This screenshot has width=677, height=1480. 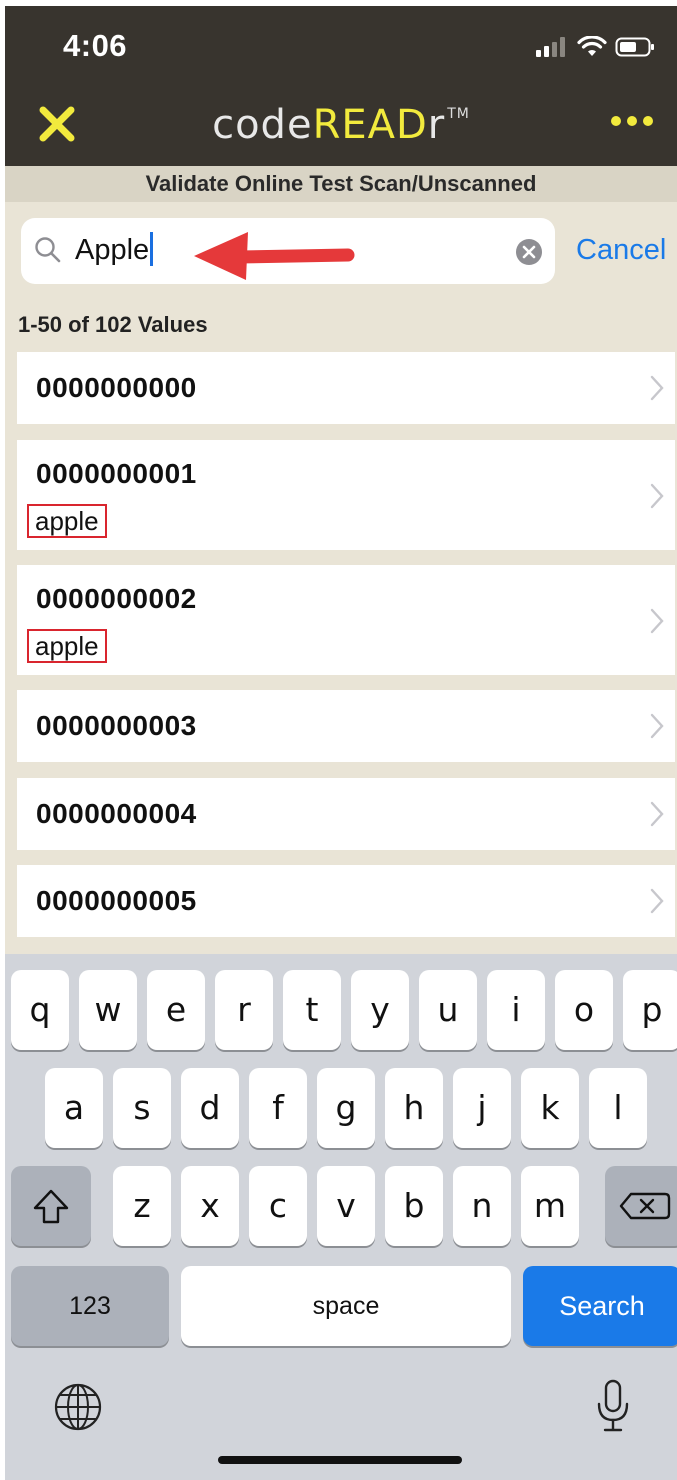 I want to click on key-c: c, so click(x=278, y=1206).